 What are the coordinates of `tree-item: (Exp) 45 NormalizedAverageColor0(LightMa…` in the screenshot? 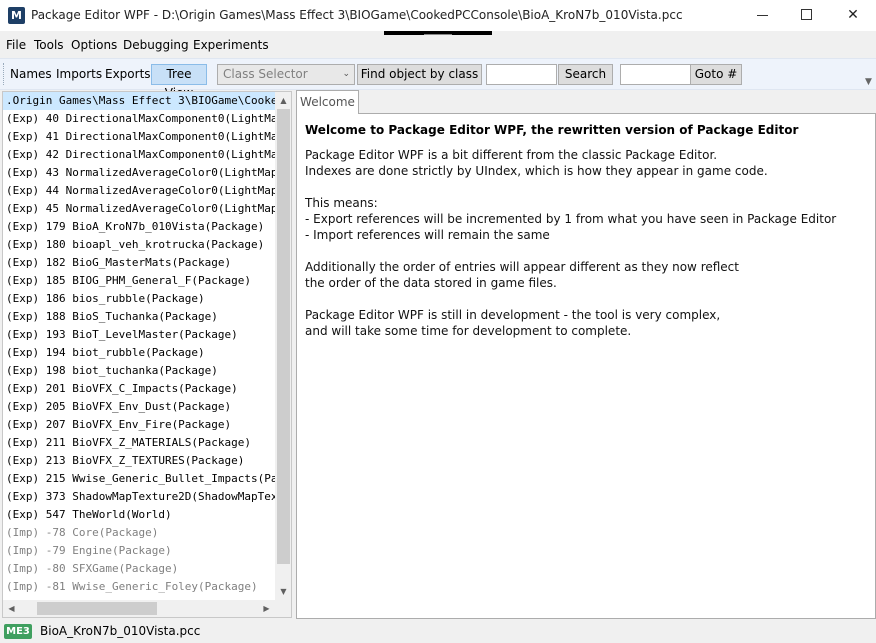 It's located at (140, 209).